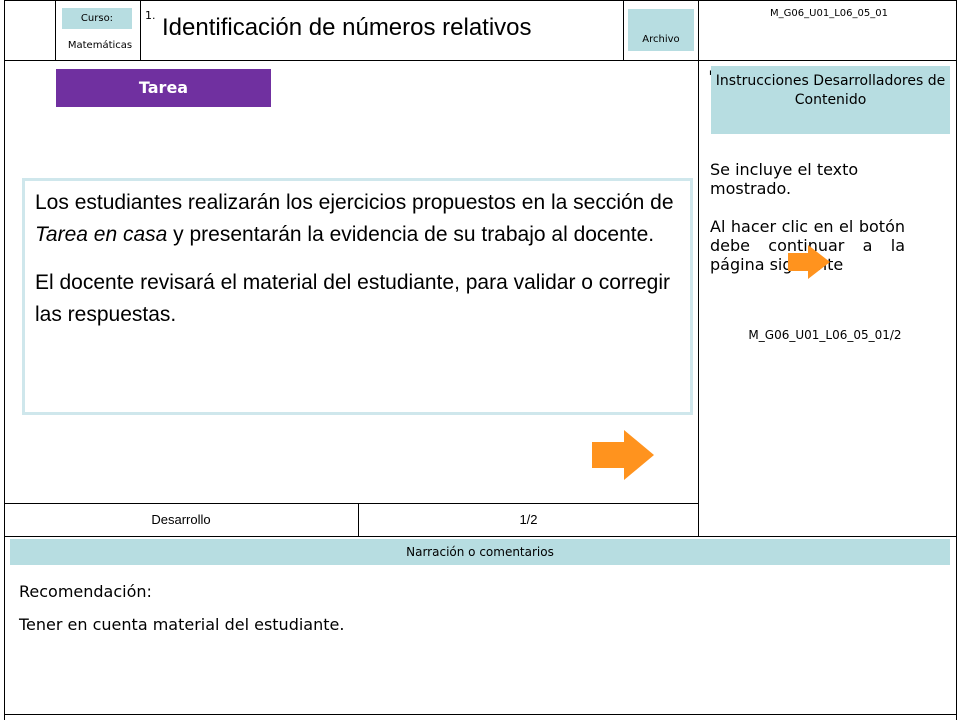  What do you see at coordinates (163, 88) in the screenshot?
I see `tarea-banner: Tarea` at bounding box center [163, 88].